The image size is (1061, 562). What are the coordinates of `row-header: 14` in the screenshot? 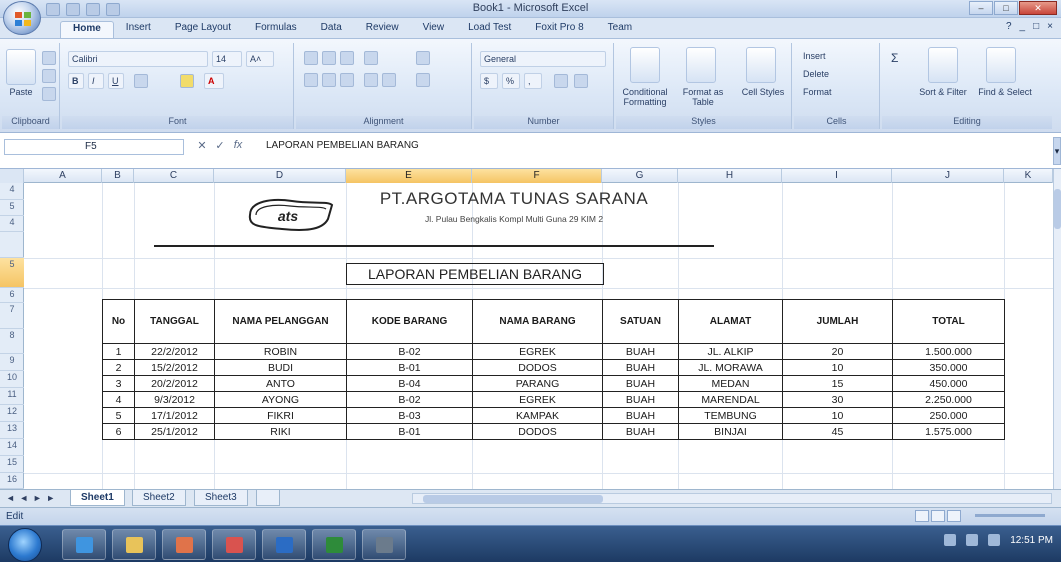 It's located at (12, 447).